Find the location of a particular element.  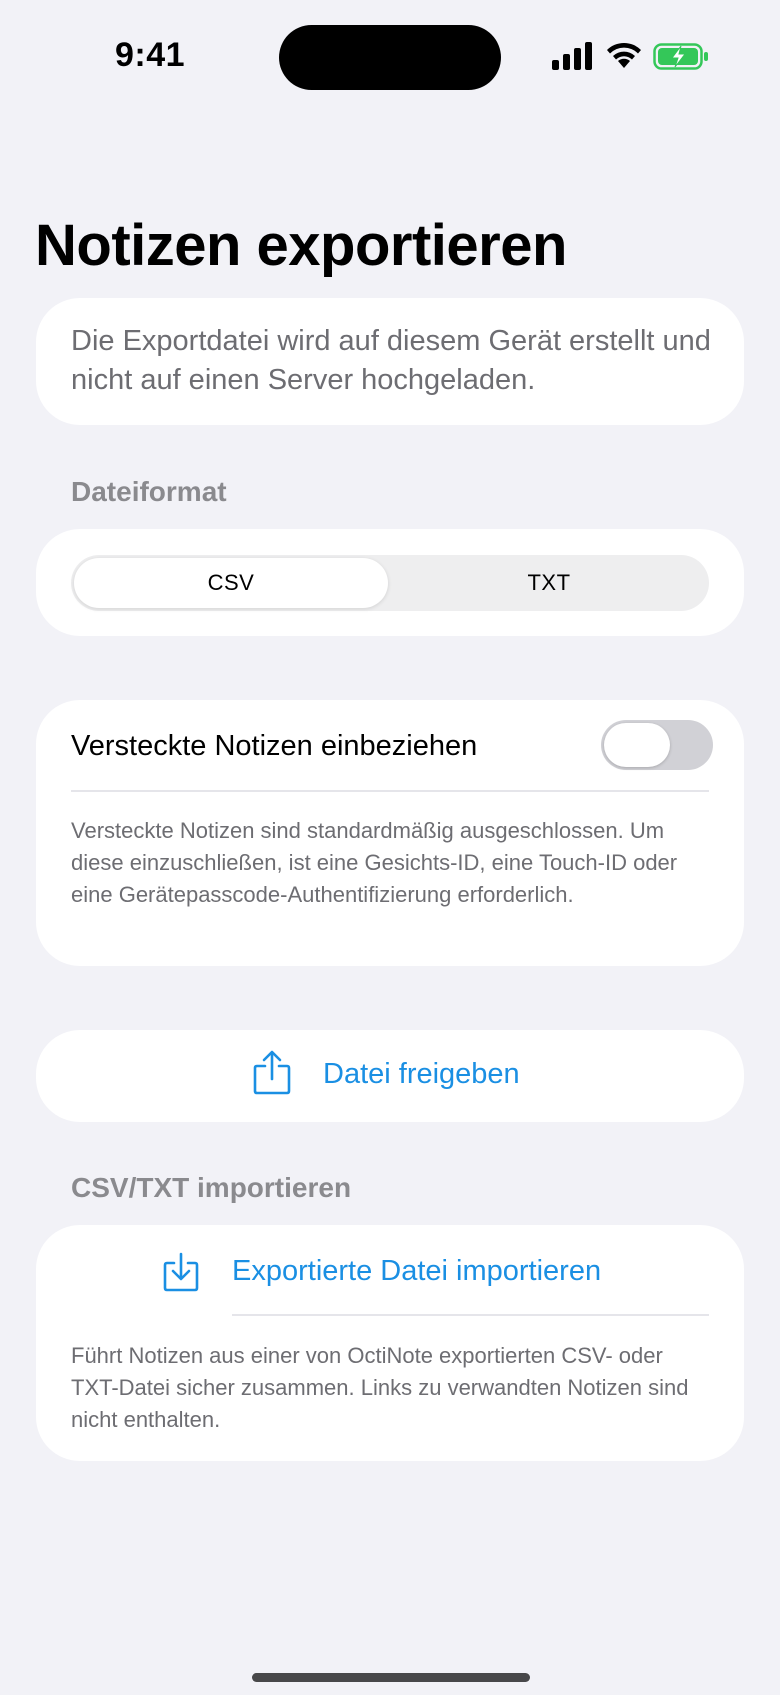

import-icon is located at coordinates (181, 1272).